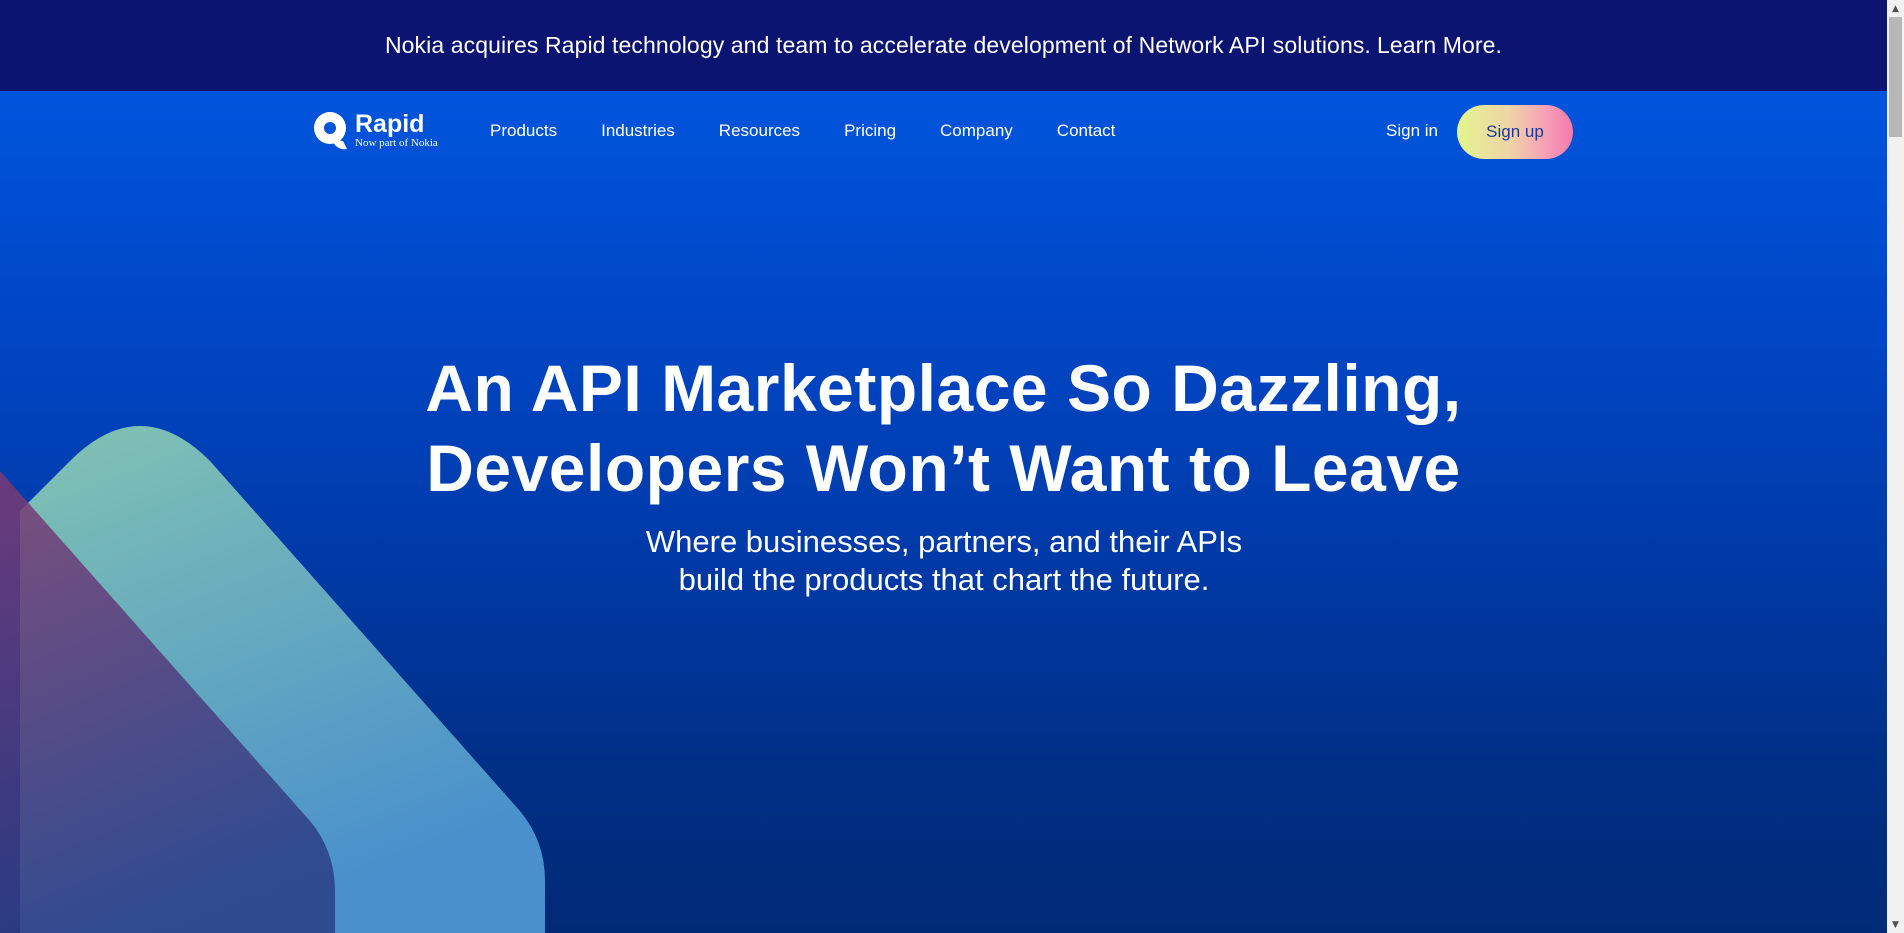 The image size is (1904, 933). What do you see at coordinates (523, 131) in the screenshot?
I see `nav-item-products: Products` at bounding box center [523, 131].